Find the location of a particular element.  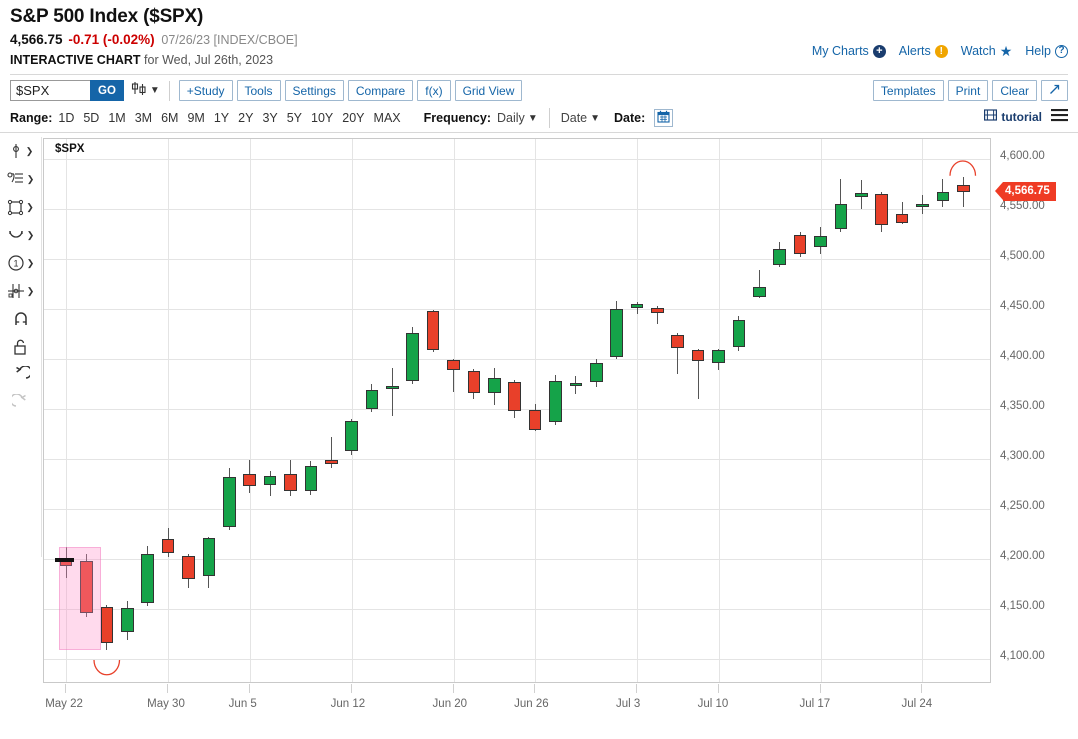

range-1d: 1D is located at coordinates (66, 118).